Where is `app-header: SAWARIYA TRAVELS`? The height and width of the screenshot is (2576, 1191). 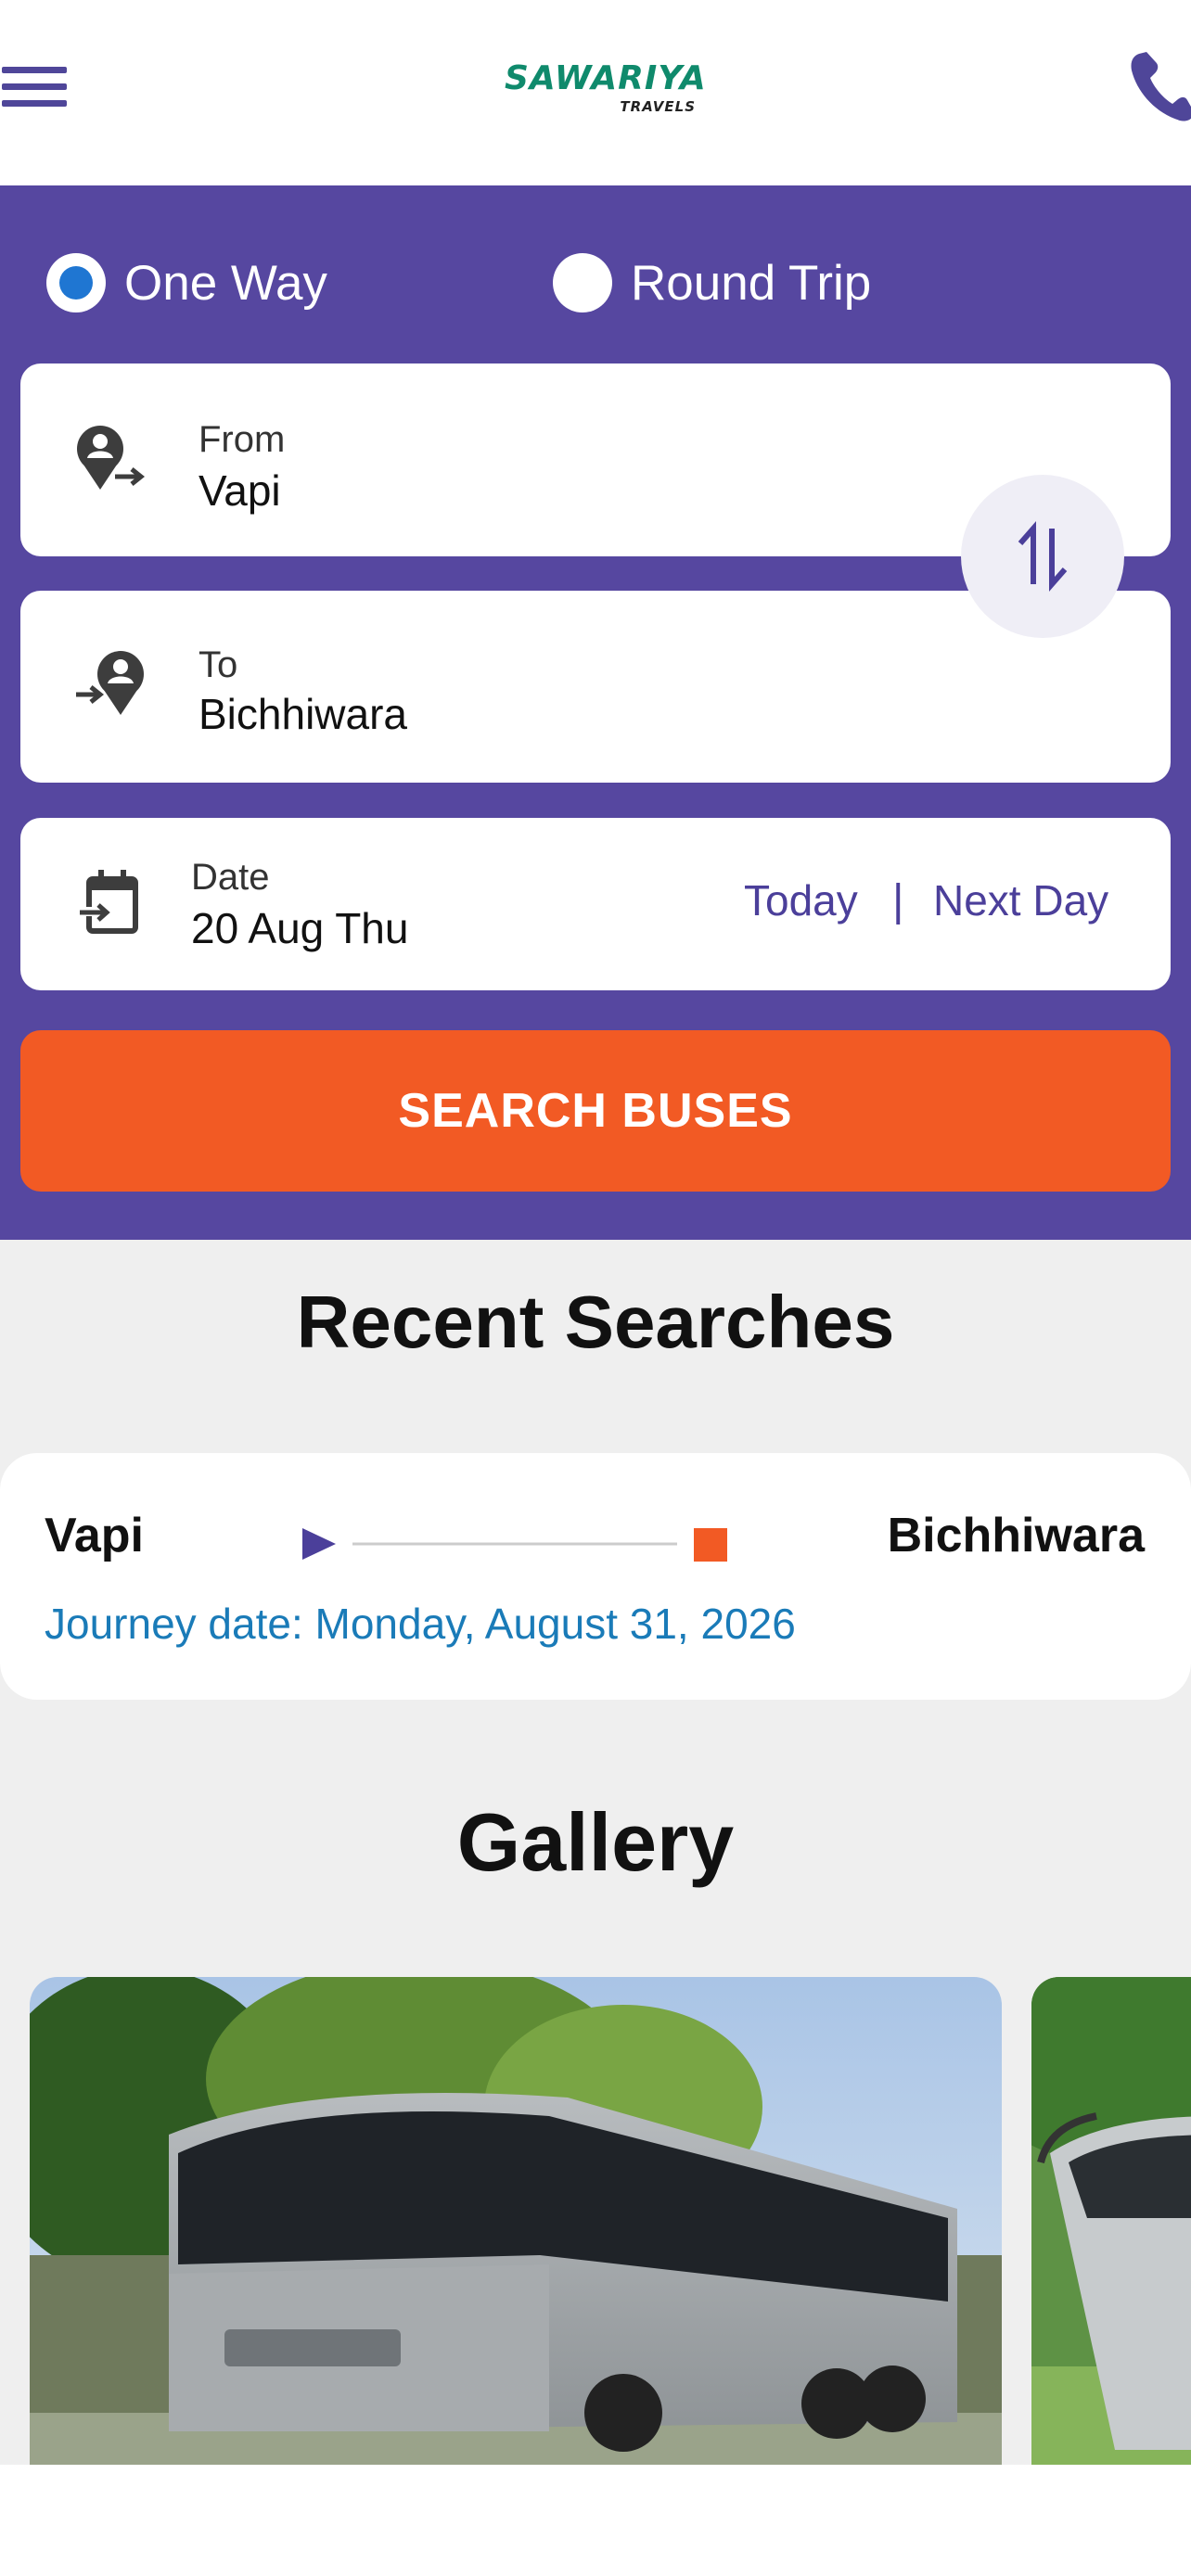 app-header: SAWARIYA TRAVELS is located at coordinates (595, 92).